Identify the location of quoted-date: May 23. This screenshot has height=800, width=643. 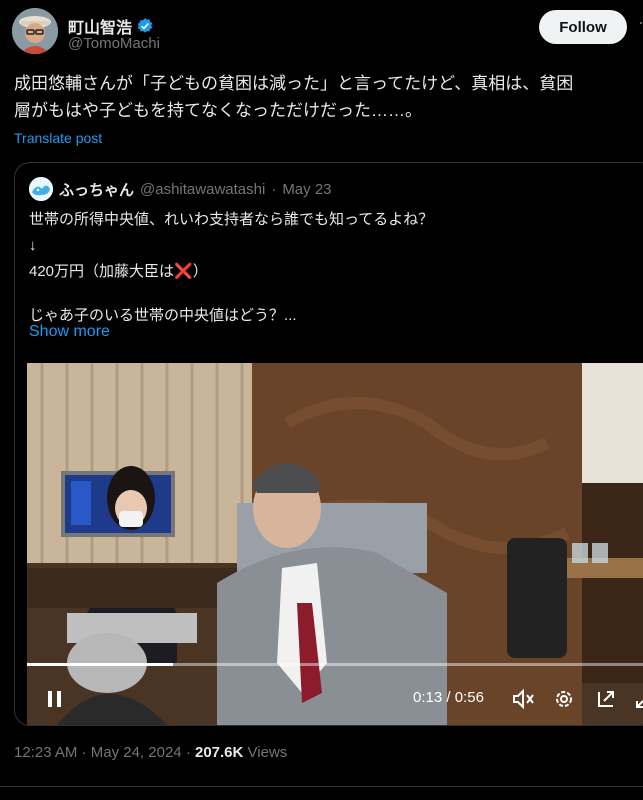
(306, 189).